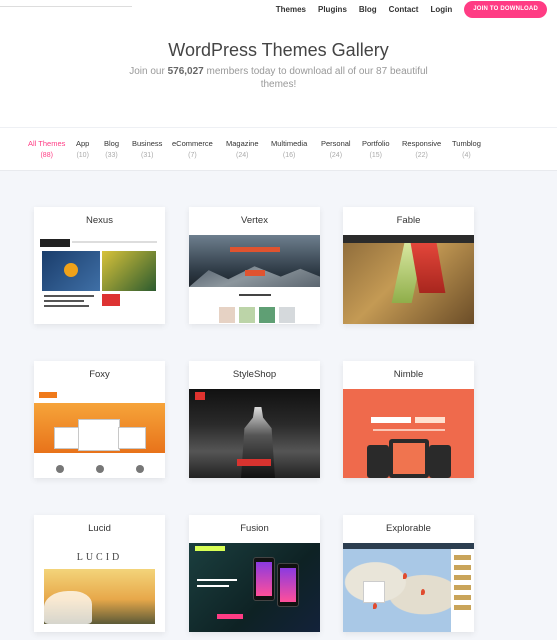  I want to click on theme-card-nimble: Nimble, so click(408, 419).